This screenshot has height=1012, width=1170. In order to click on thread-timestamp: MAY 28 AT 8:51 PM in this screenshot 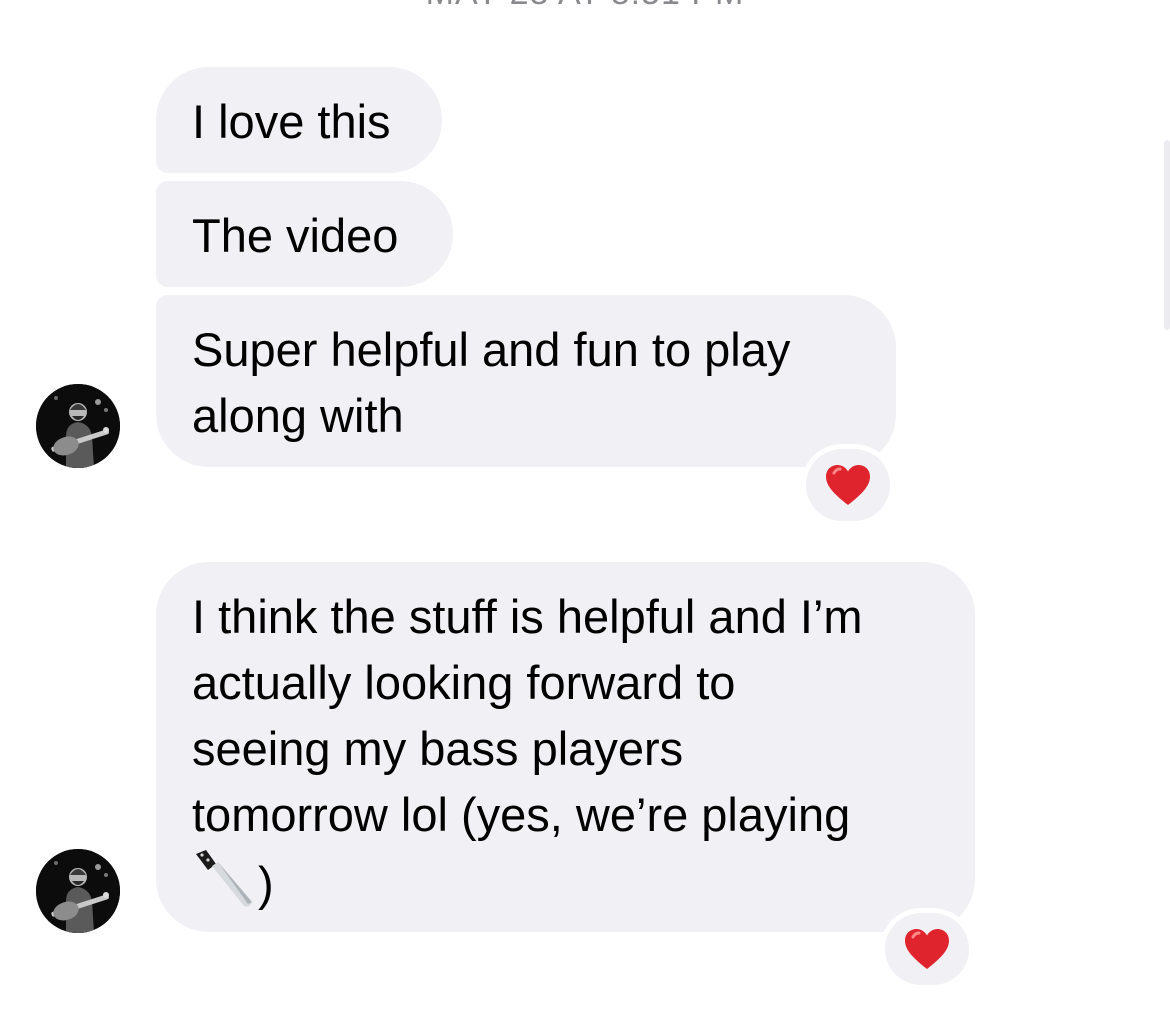, I will do `click(585, 6)`.